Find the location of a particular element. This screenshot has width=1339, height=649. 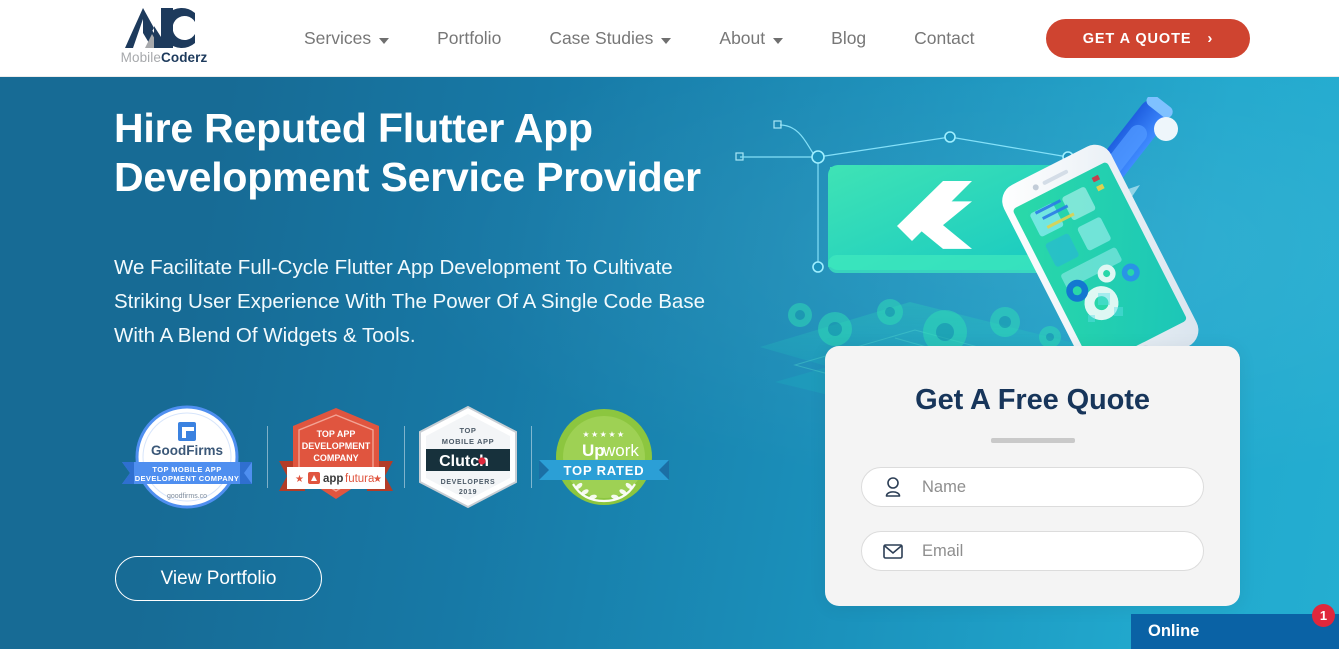

title-divider is located at coordinates (1032, 440).